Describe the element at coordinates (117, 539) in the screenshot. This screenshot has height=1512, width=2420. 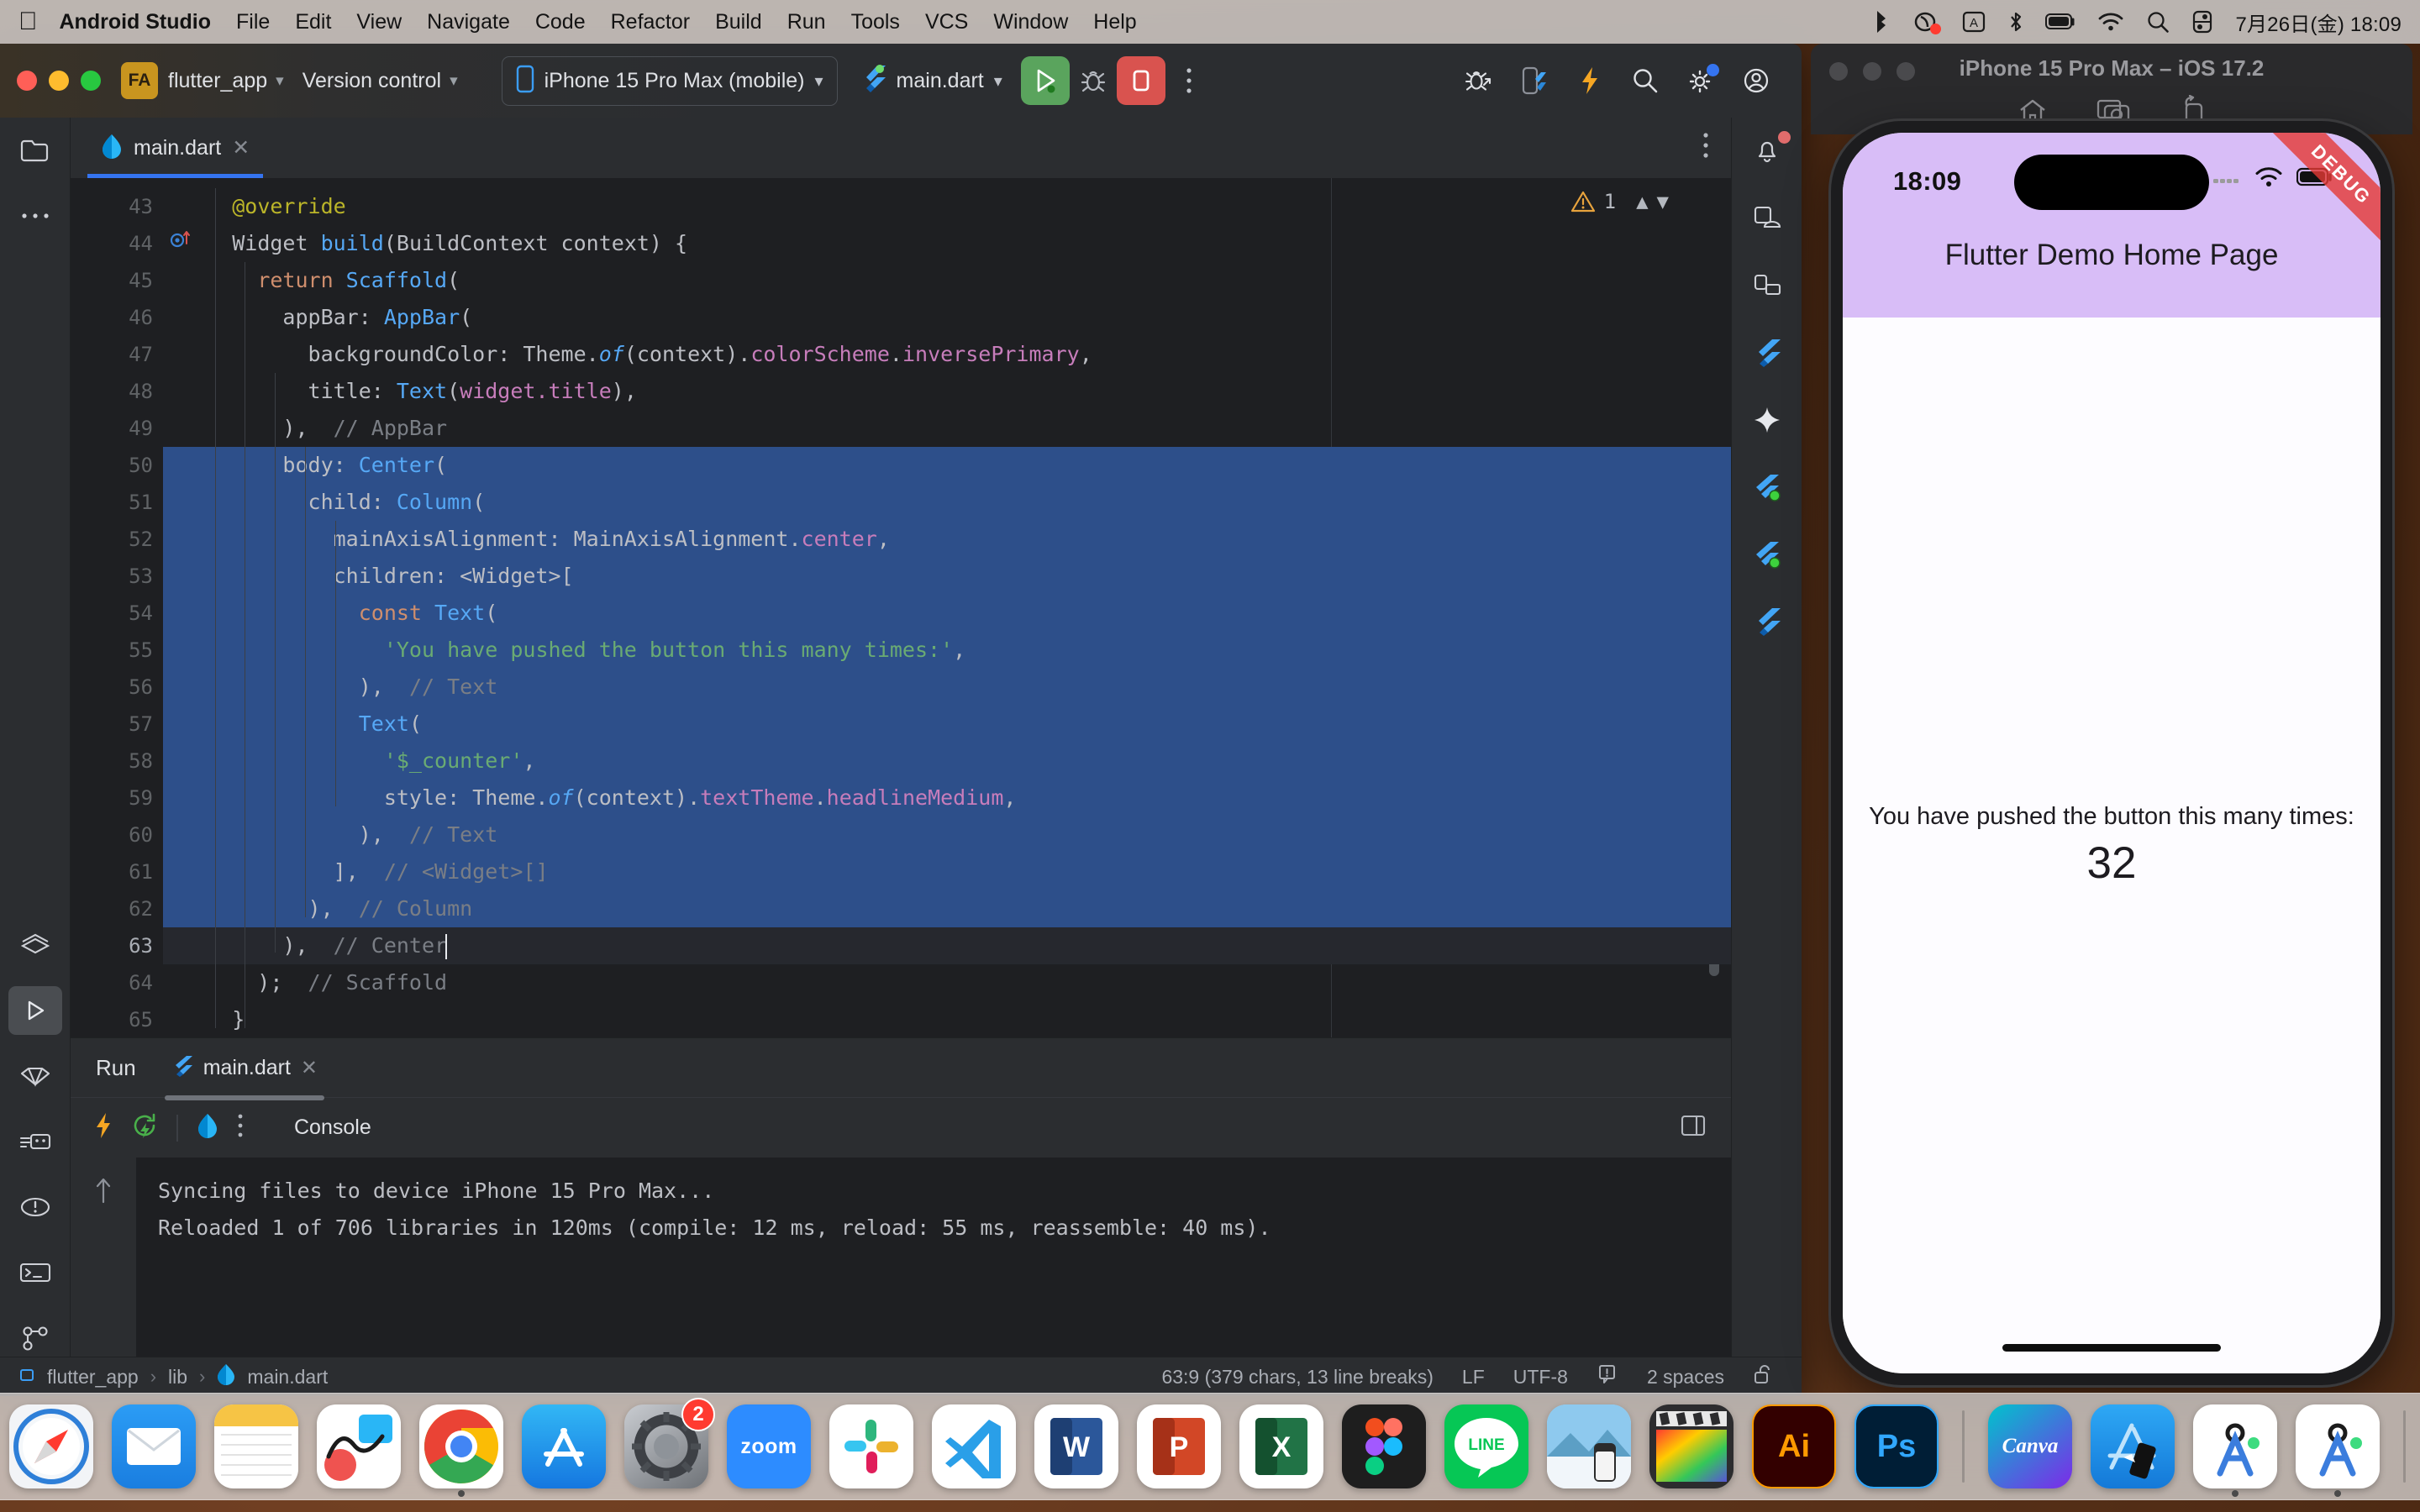
I see `line-number: 52` at that location.